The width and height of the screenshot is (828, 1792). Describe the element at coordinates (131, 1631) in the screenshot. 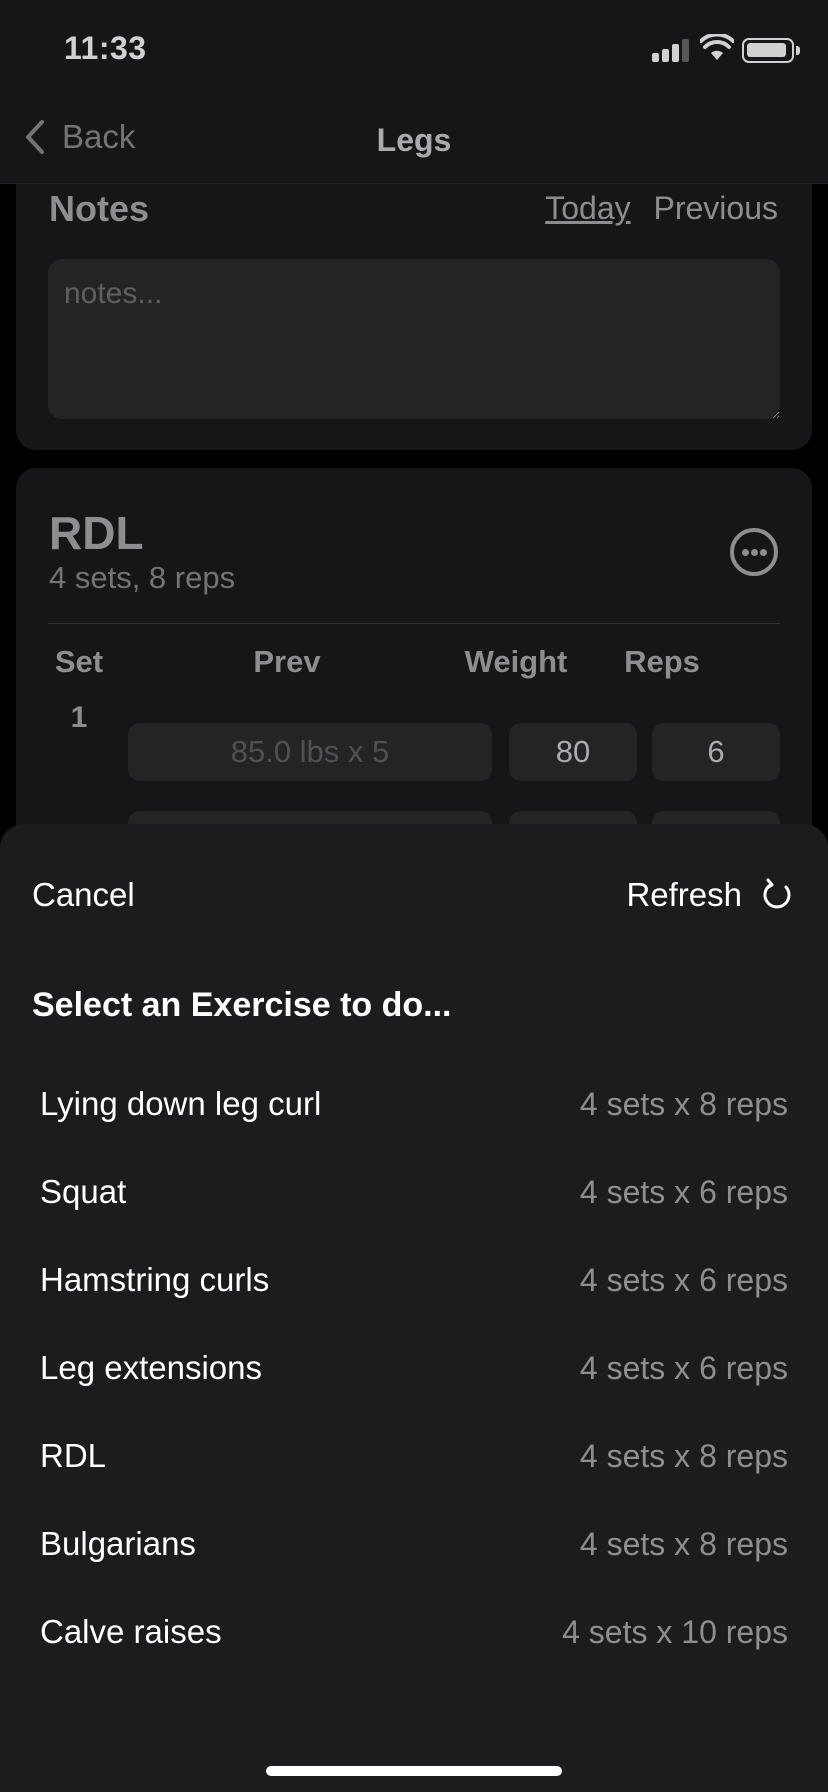

I see `list-item-name: Calve raises` at that location.